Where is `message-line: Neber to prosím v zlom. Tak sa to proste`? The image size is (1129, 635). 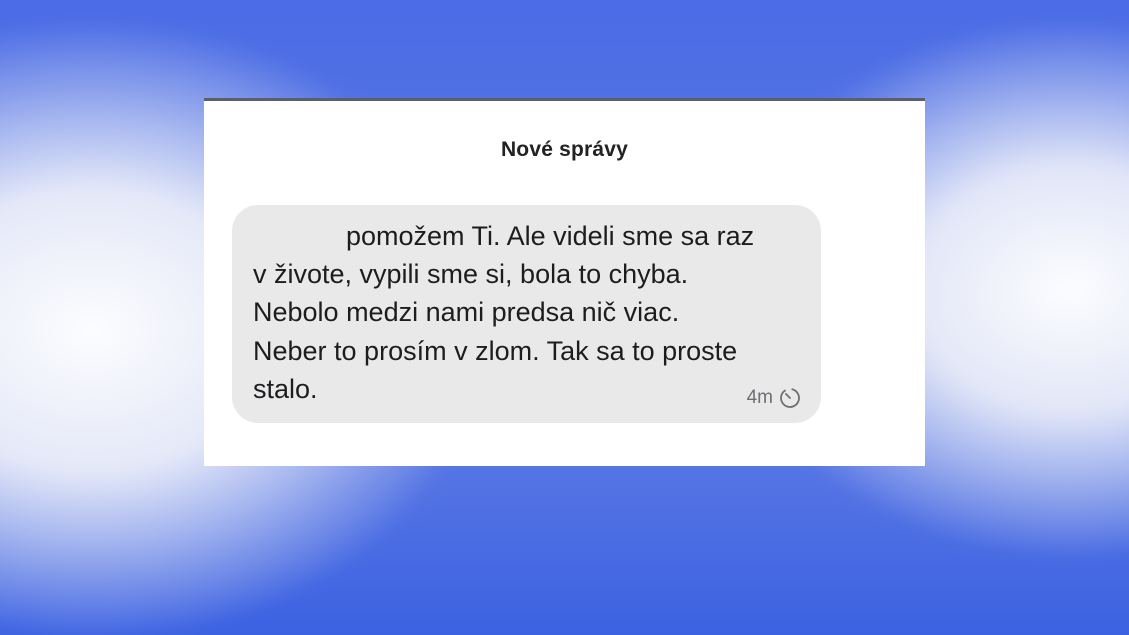
message-line: Neber to prosím v zlom. Tak sa to proste is located at coordinates (495, 351).